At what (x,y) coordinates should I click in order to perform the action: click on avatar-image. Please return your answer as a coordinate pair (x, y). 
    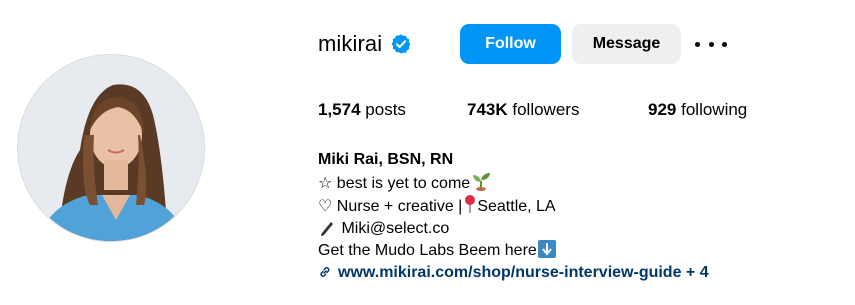
    Looking at the image, I should click on (111, 148).